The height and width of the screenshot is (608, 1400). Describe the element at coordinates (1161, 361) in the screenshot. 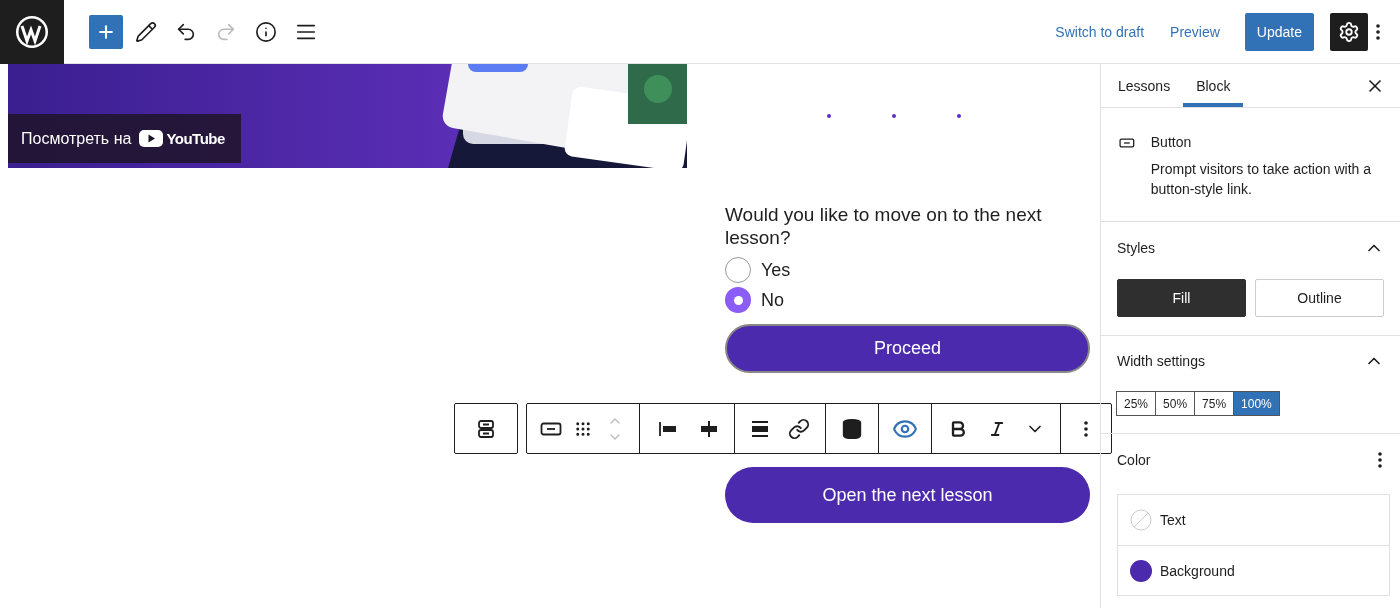

I see `panel-title: Width settings` at that location.